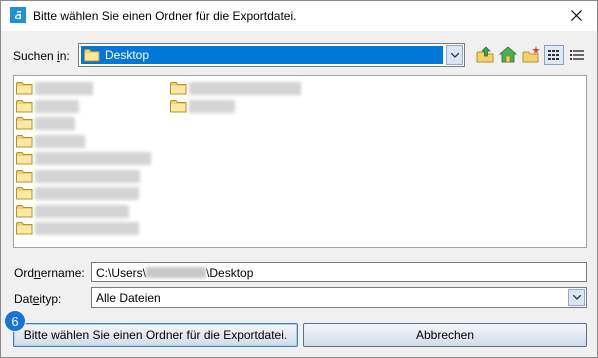 This screenshot has width=598, height=358. What do you see at coordinates (15, 321) in the screenshot?
I see `step-number-badge: 6` at bounding box center [15, 321].